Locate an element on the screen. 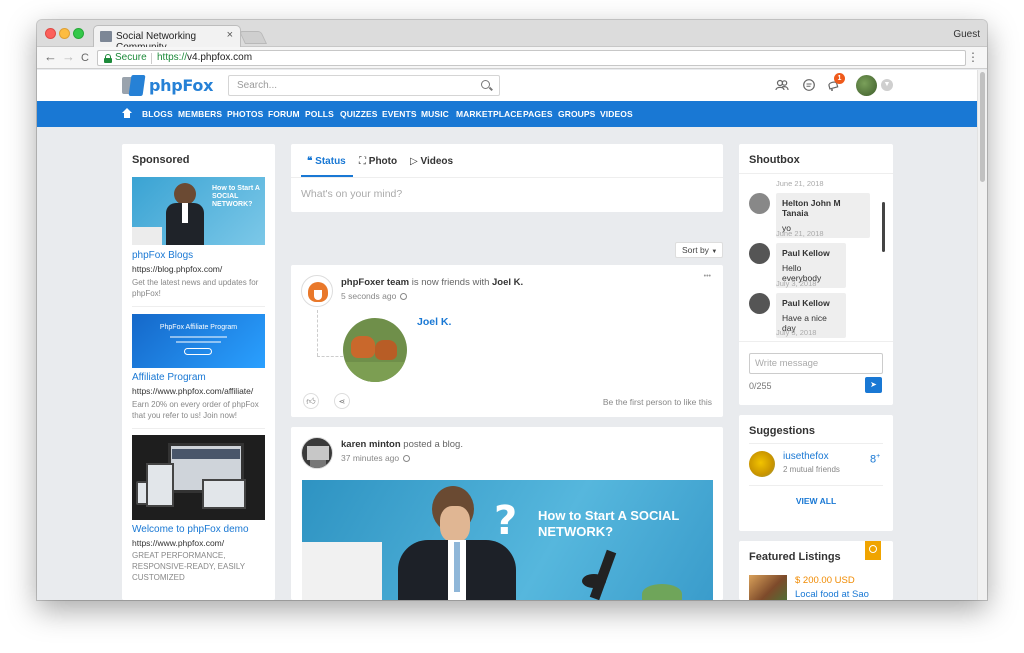  maximize-window-button is located at coordinates (78, 33).